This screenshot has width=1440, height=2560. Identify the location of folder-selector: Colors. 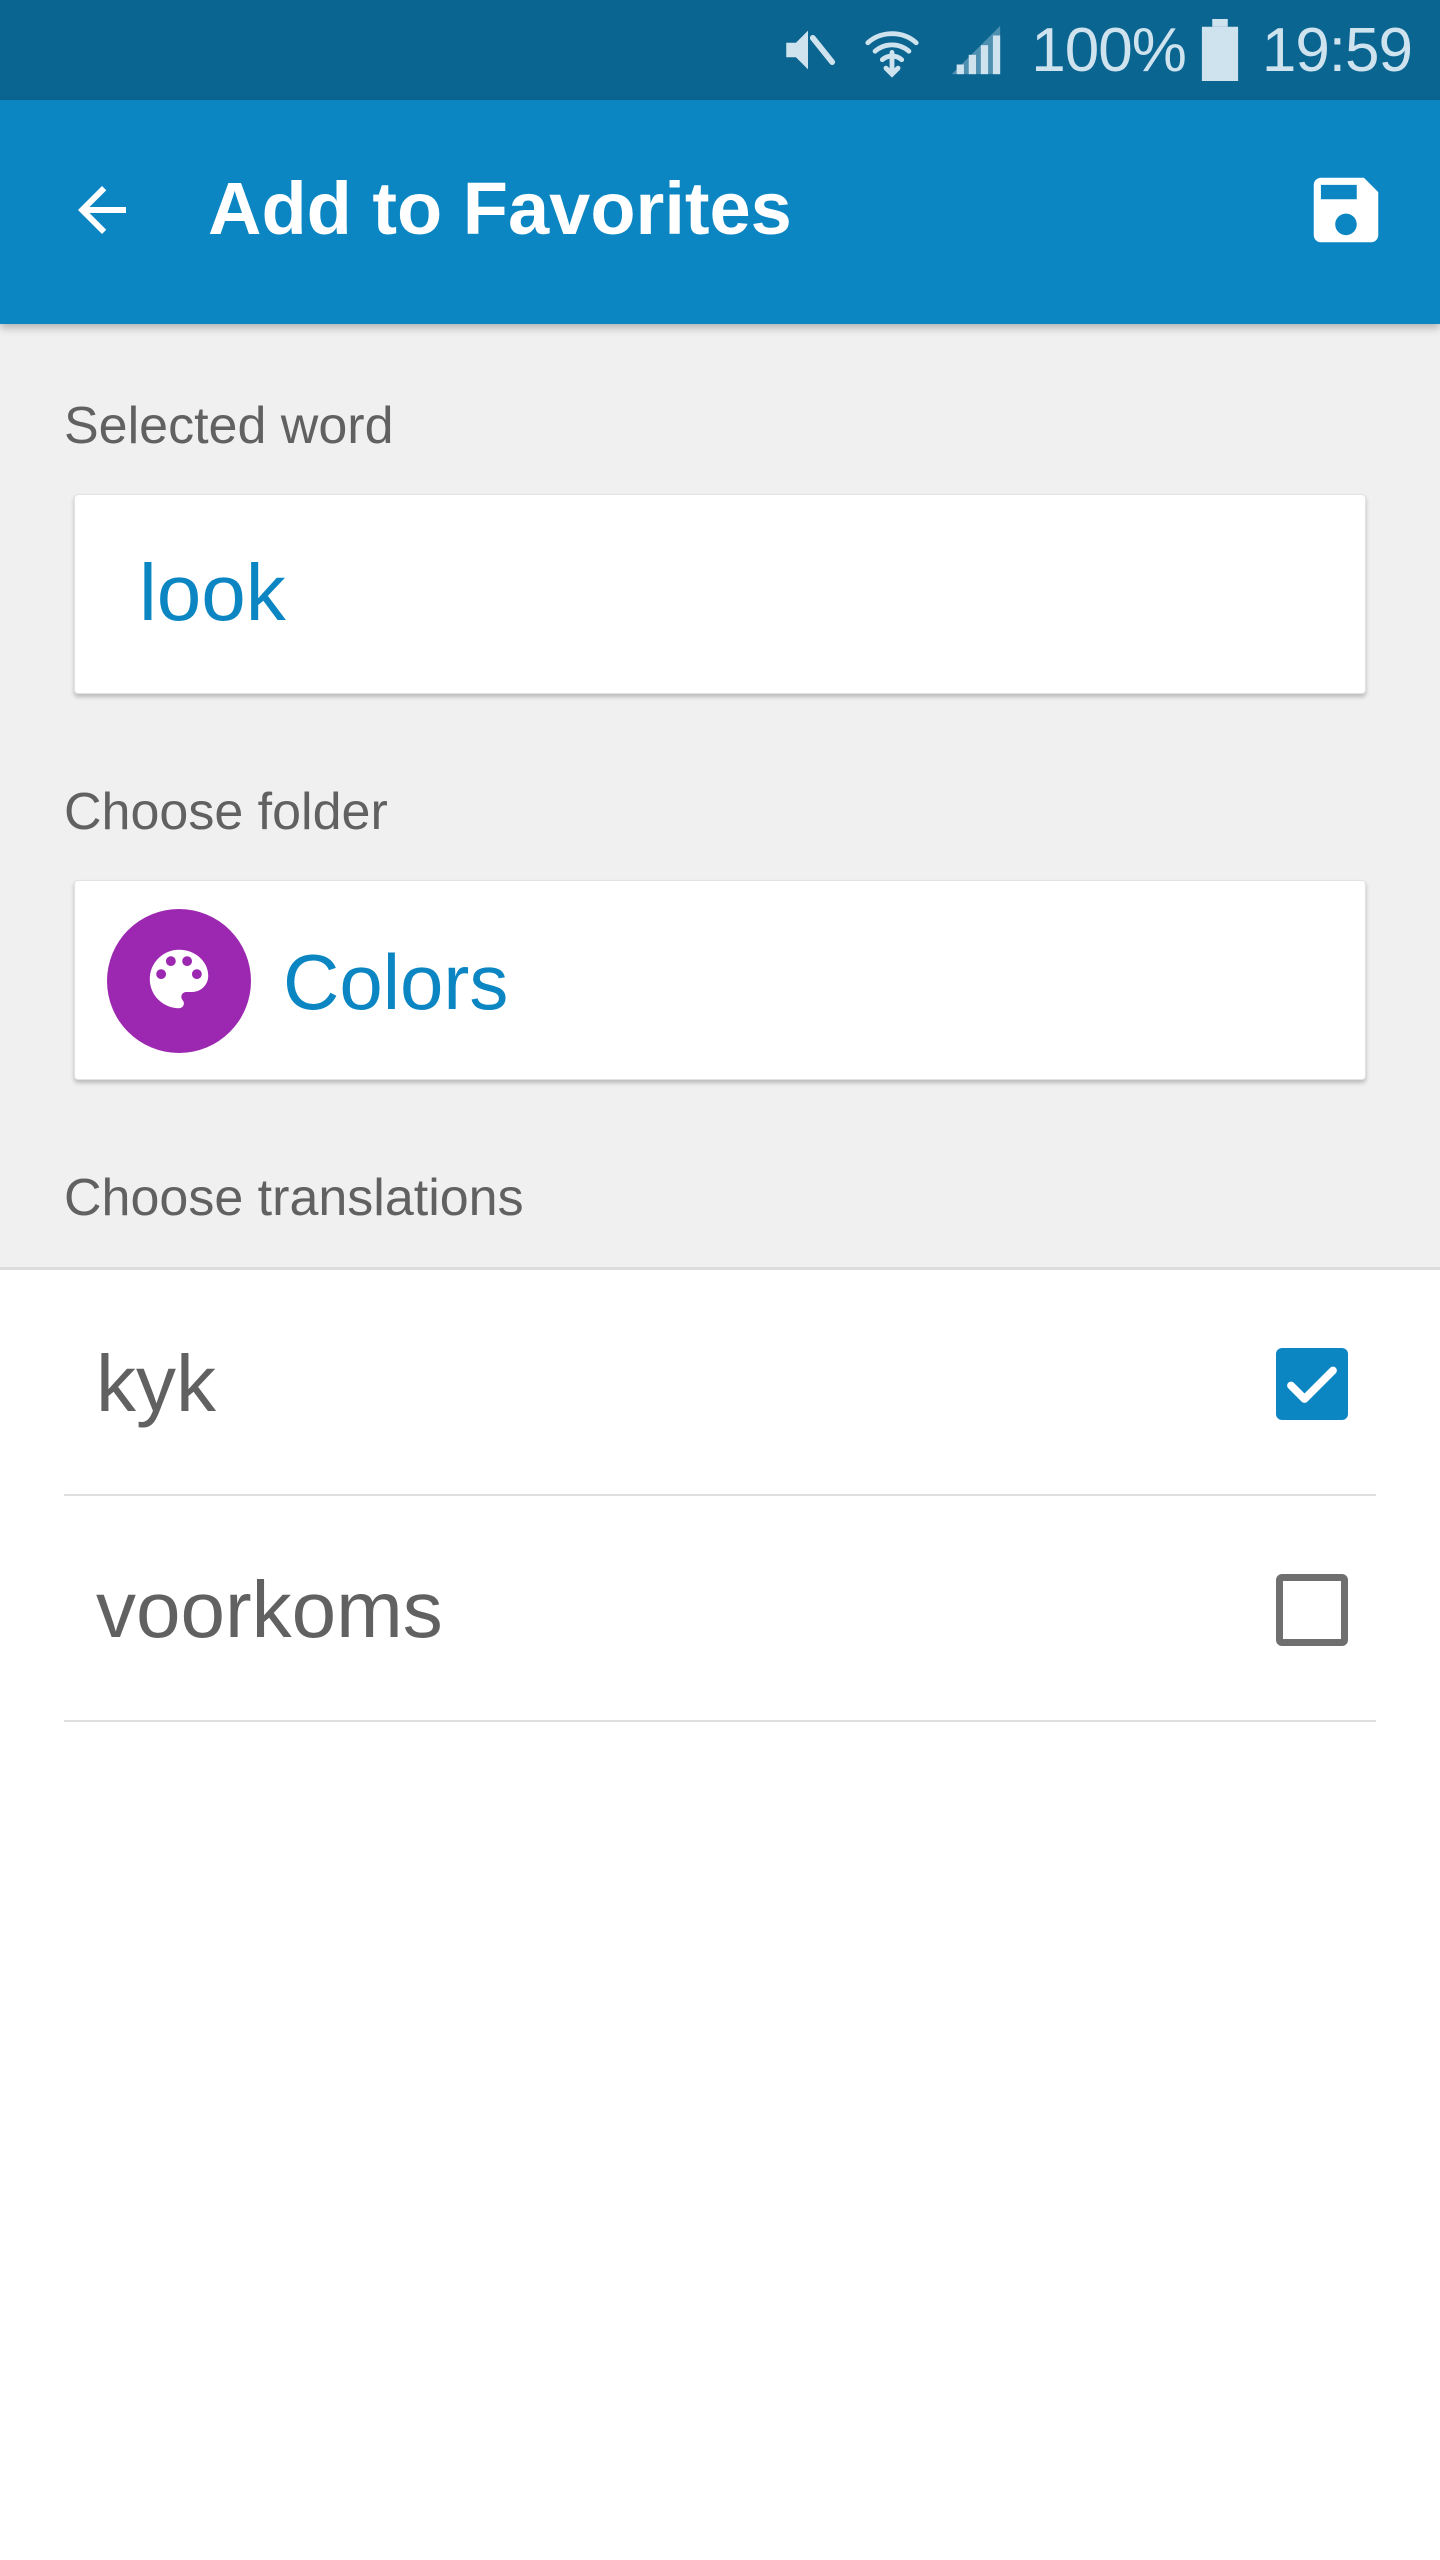
(720, 980).